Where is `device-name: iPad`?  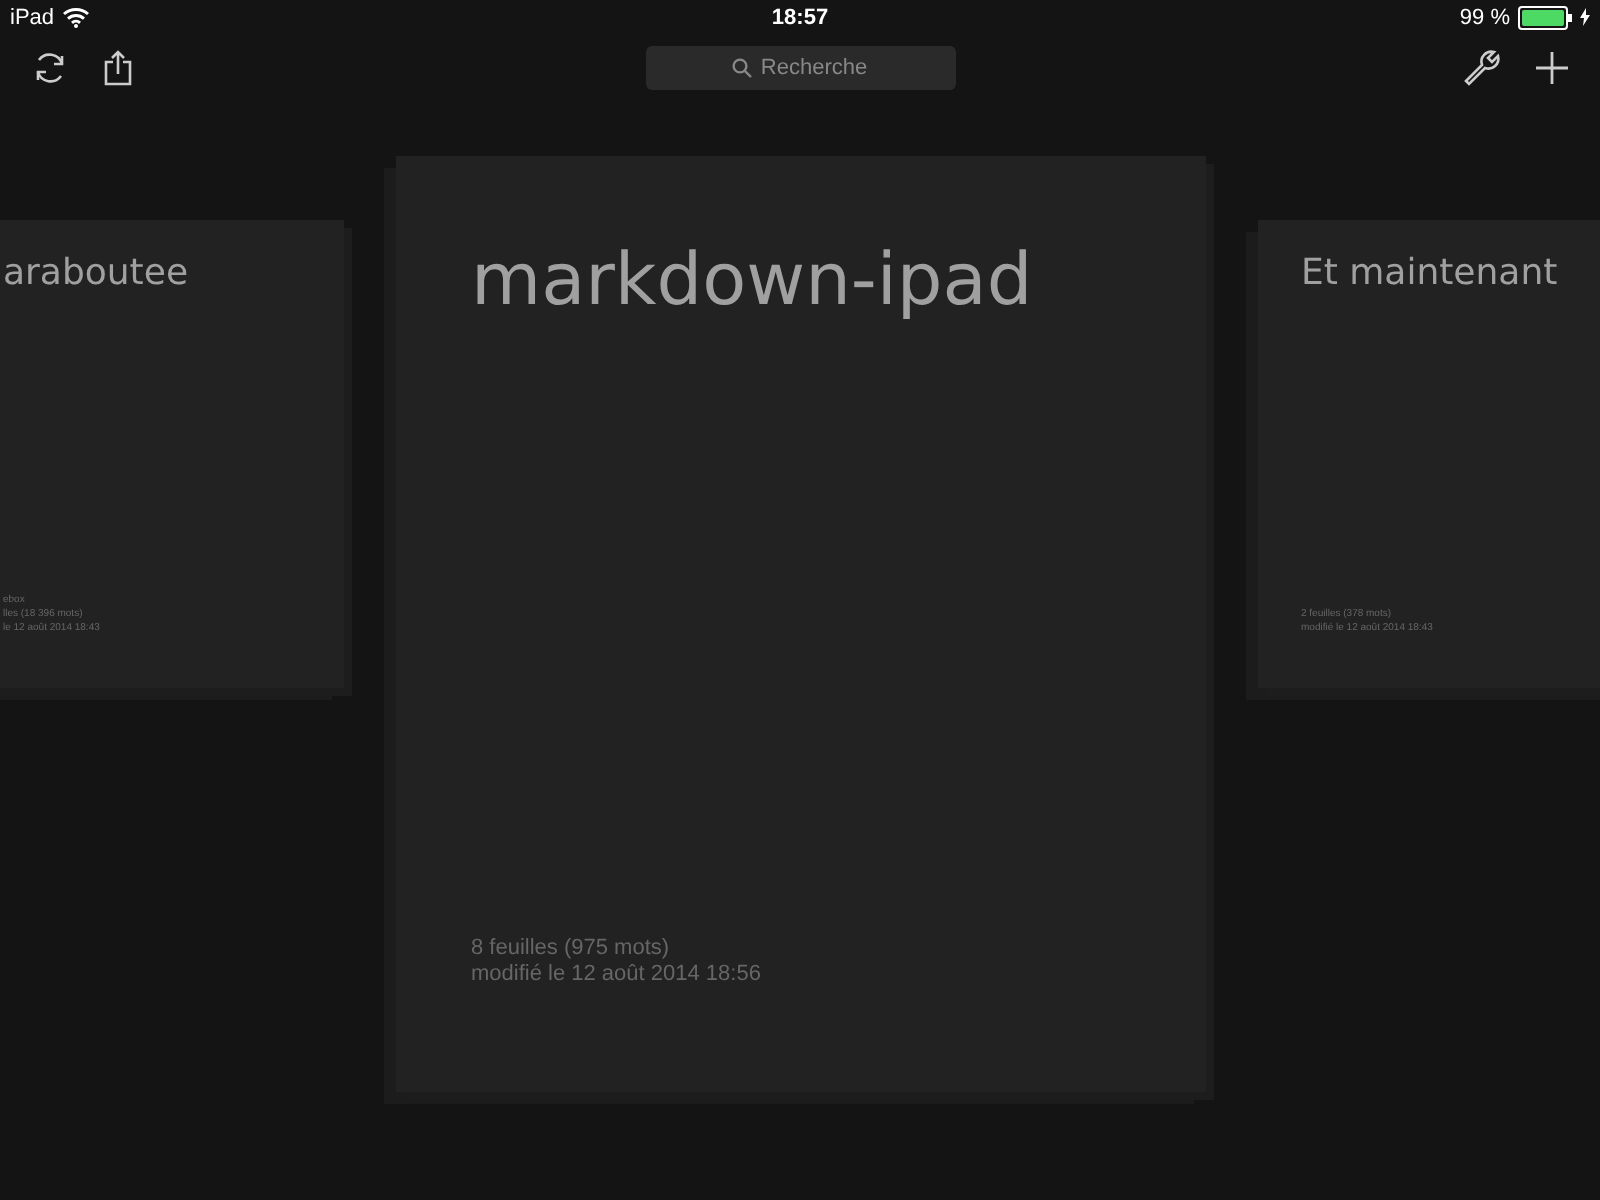 device-name: iPad is located at coordinates (32, 17).